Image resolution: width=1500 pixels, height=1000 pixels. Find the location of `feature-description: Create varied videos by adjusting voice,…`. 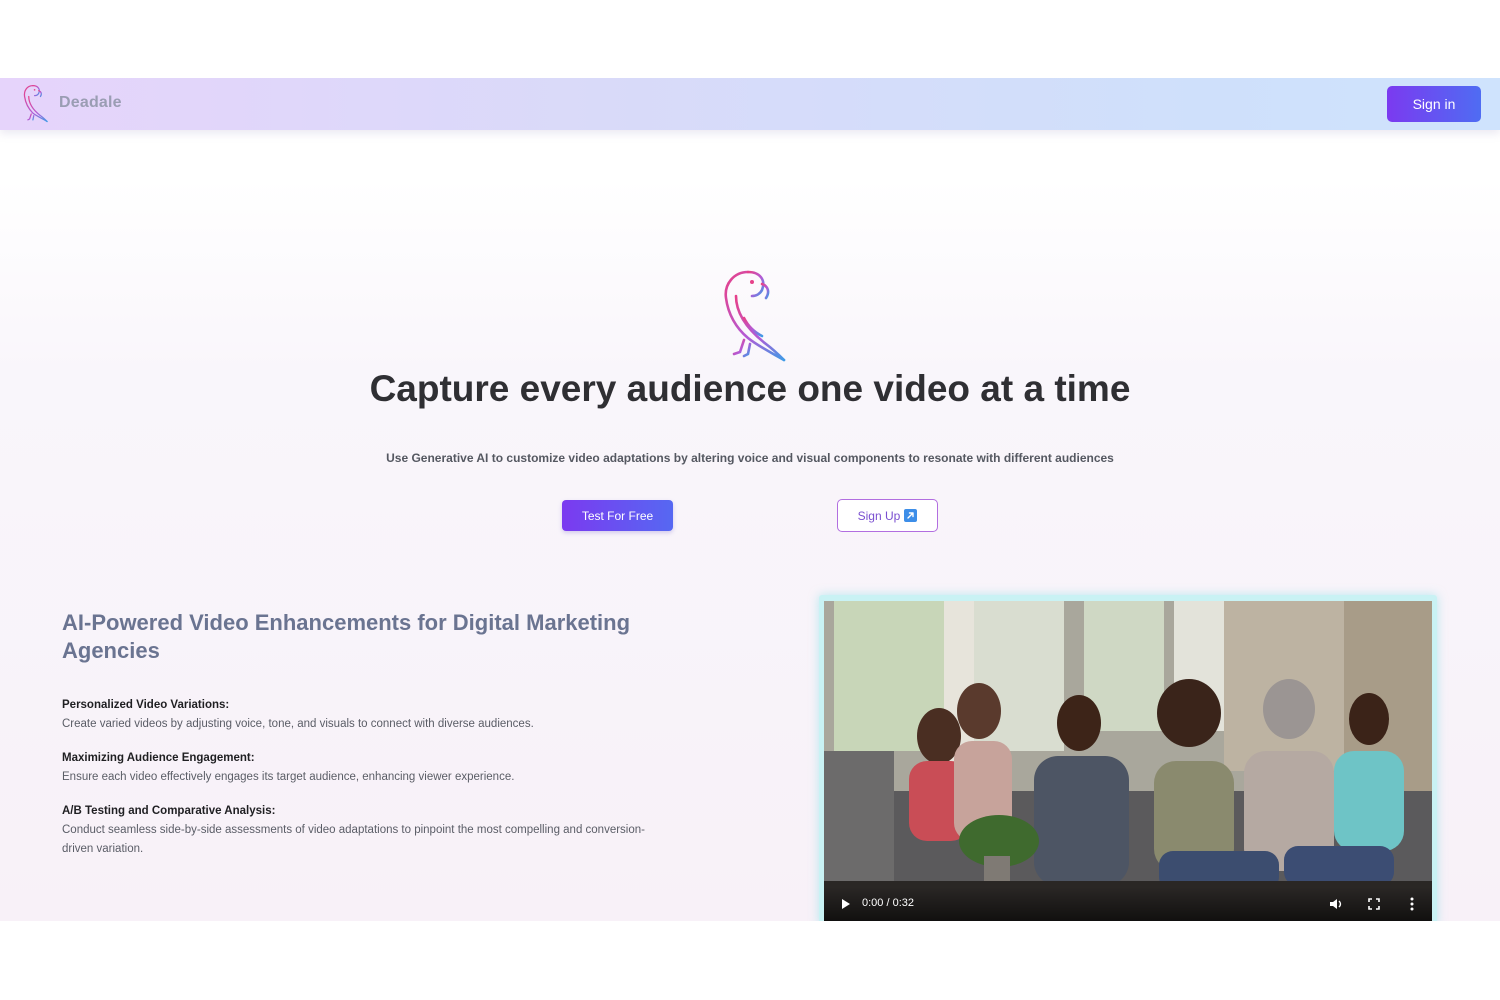

feature-description: Create varied videos by adjusting voice,… is located at coordinates (298, 724).